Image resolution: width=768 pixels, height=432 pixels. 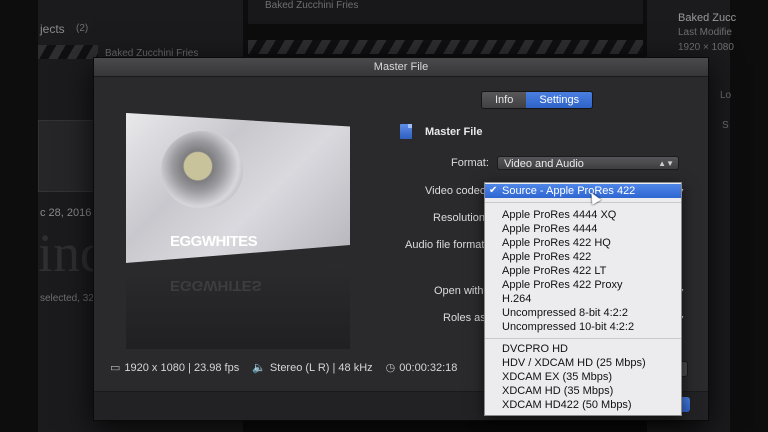 What do you see at coordinates (706, 47) in the screenshot?
I see `bg-inspector-dims: 1920 × 1080` at bounding box center [706, 47].